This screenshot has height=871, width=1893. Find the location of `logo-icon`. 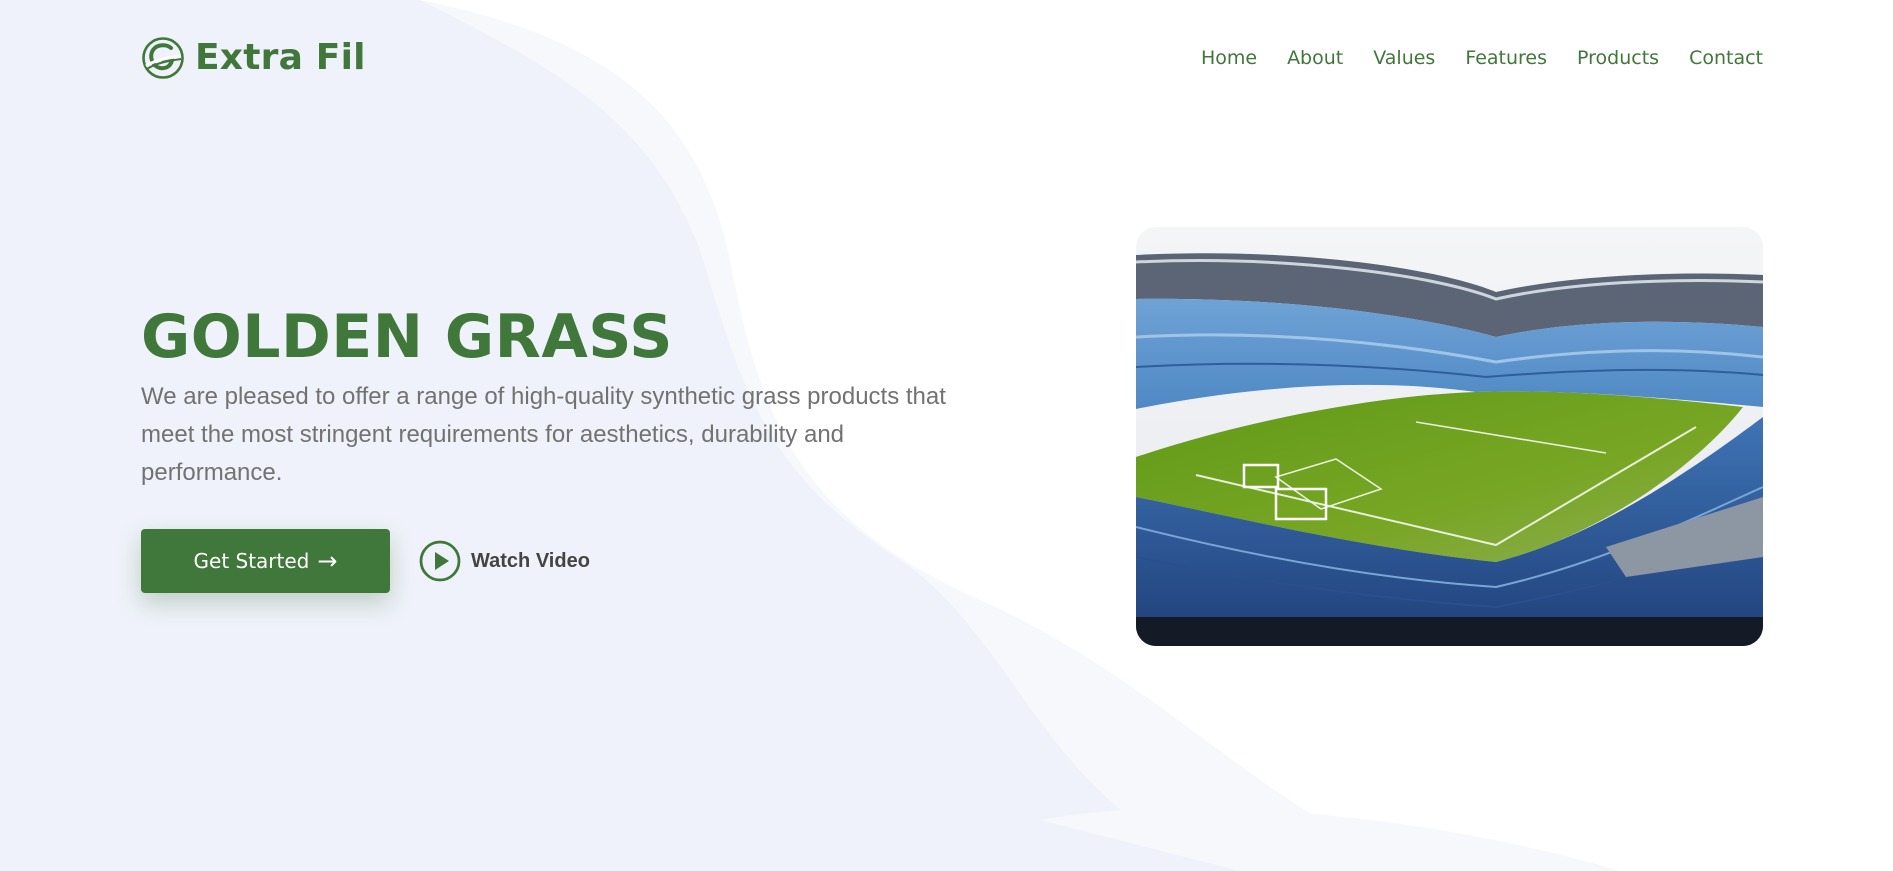

logo-icon is located at coordinates (163, 58).